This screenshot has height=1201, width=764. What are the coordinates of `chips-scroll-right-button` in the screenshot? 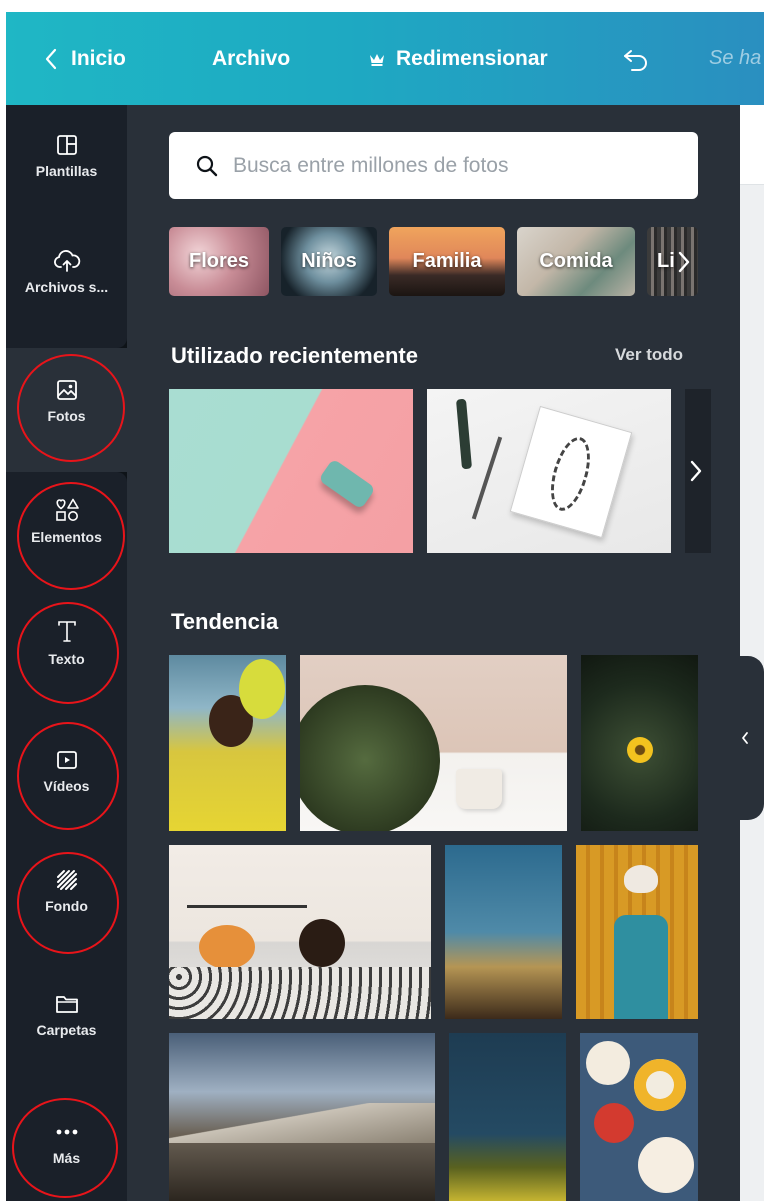 It's located at (684, 261).